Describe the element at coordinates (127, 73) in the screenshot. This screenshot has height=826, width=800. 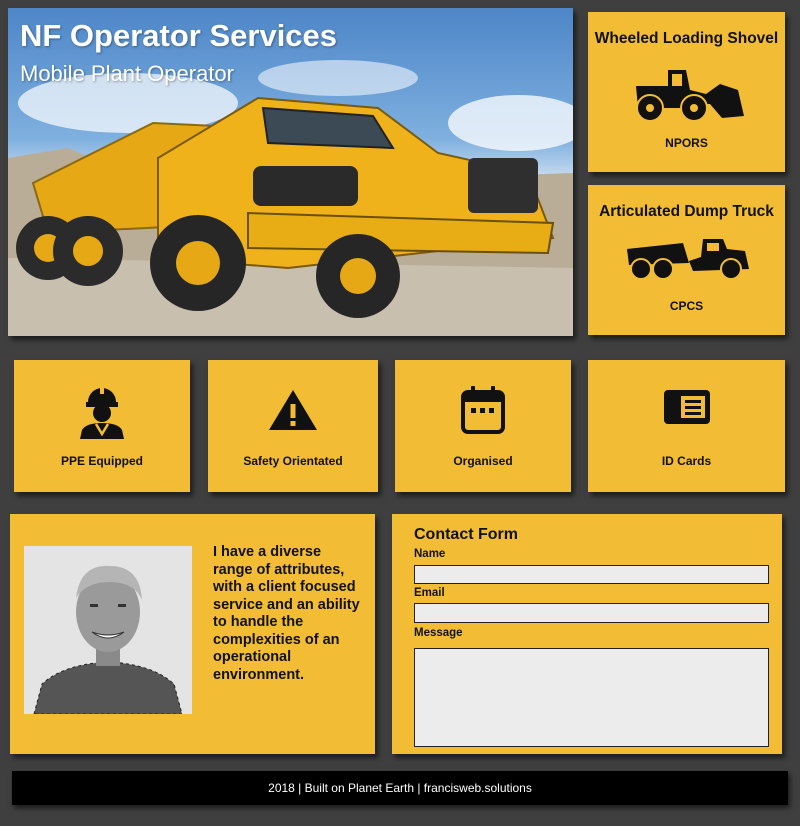
I see `site-subtitle: Mobile Plant Operator` at that location.